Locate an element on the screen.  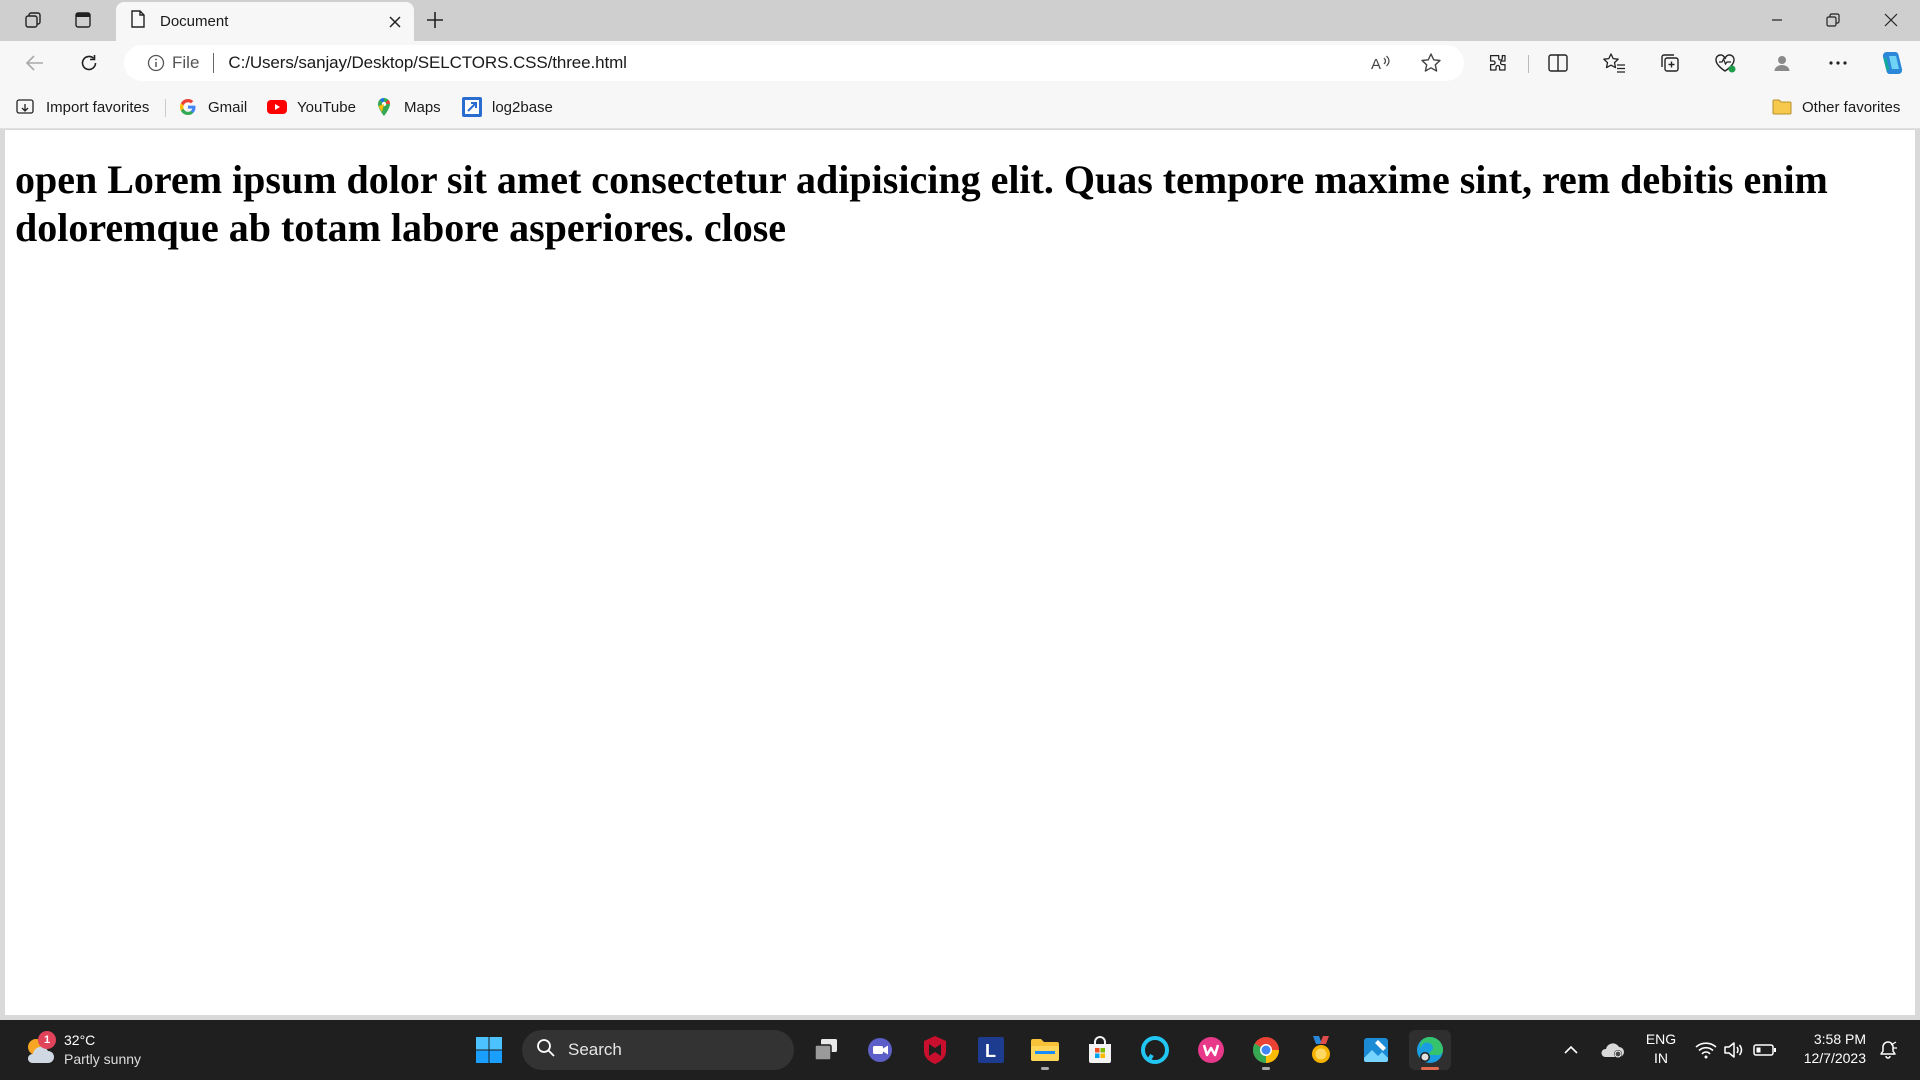
favorite-label: Gmail is located at coordinates (228, 107).